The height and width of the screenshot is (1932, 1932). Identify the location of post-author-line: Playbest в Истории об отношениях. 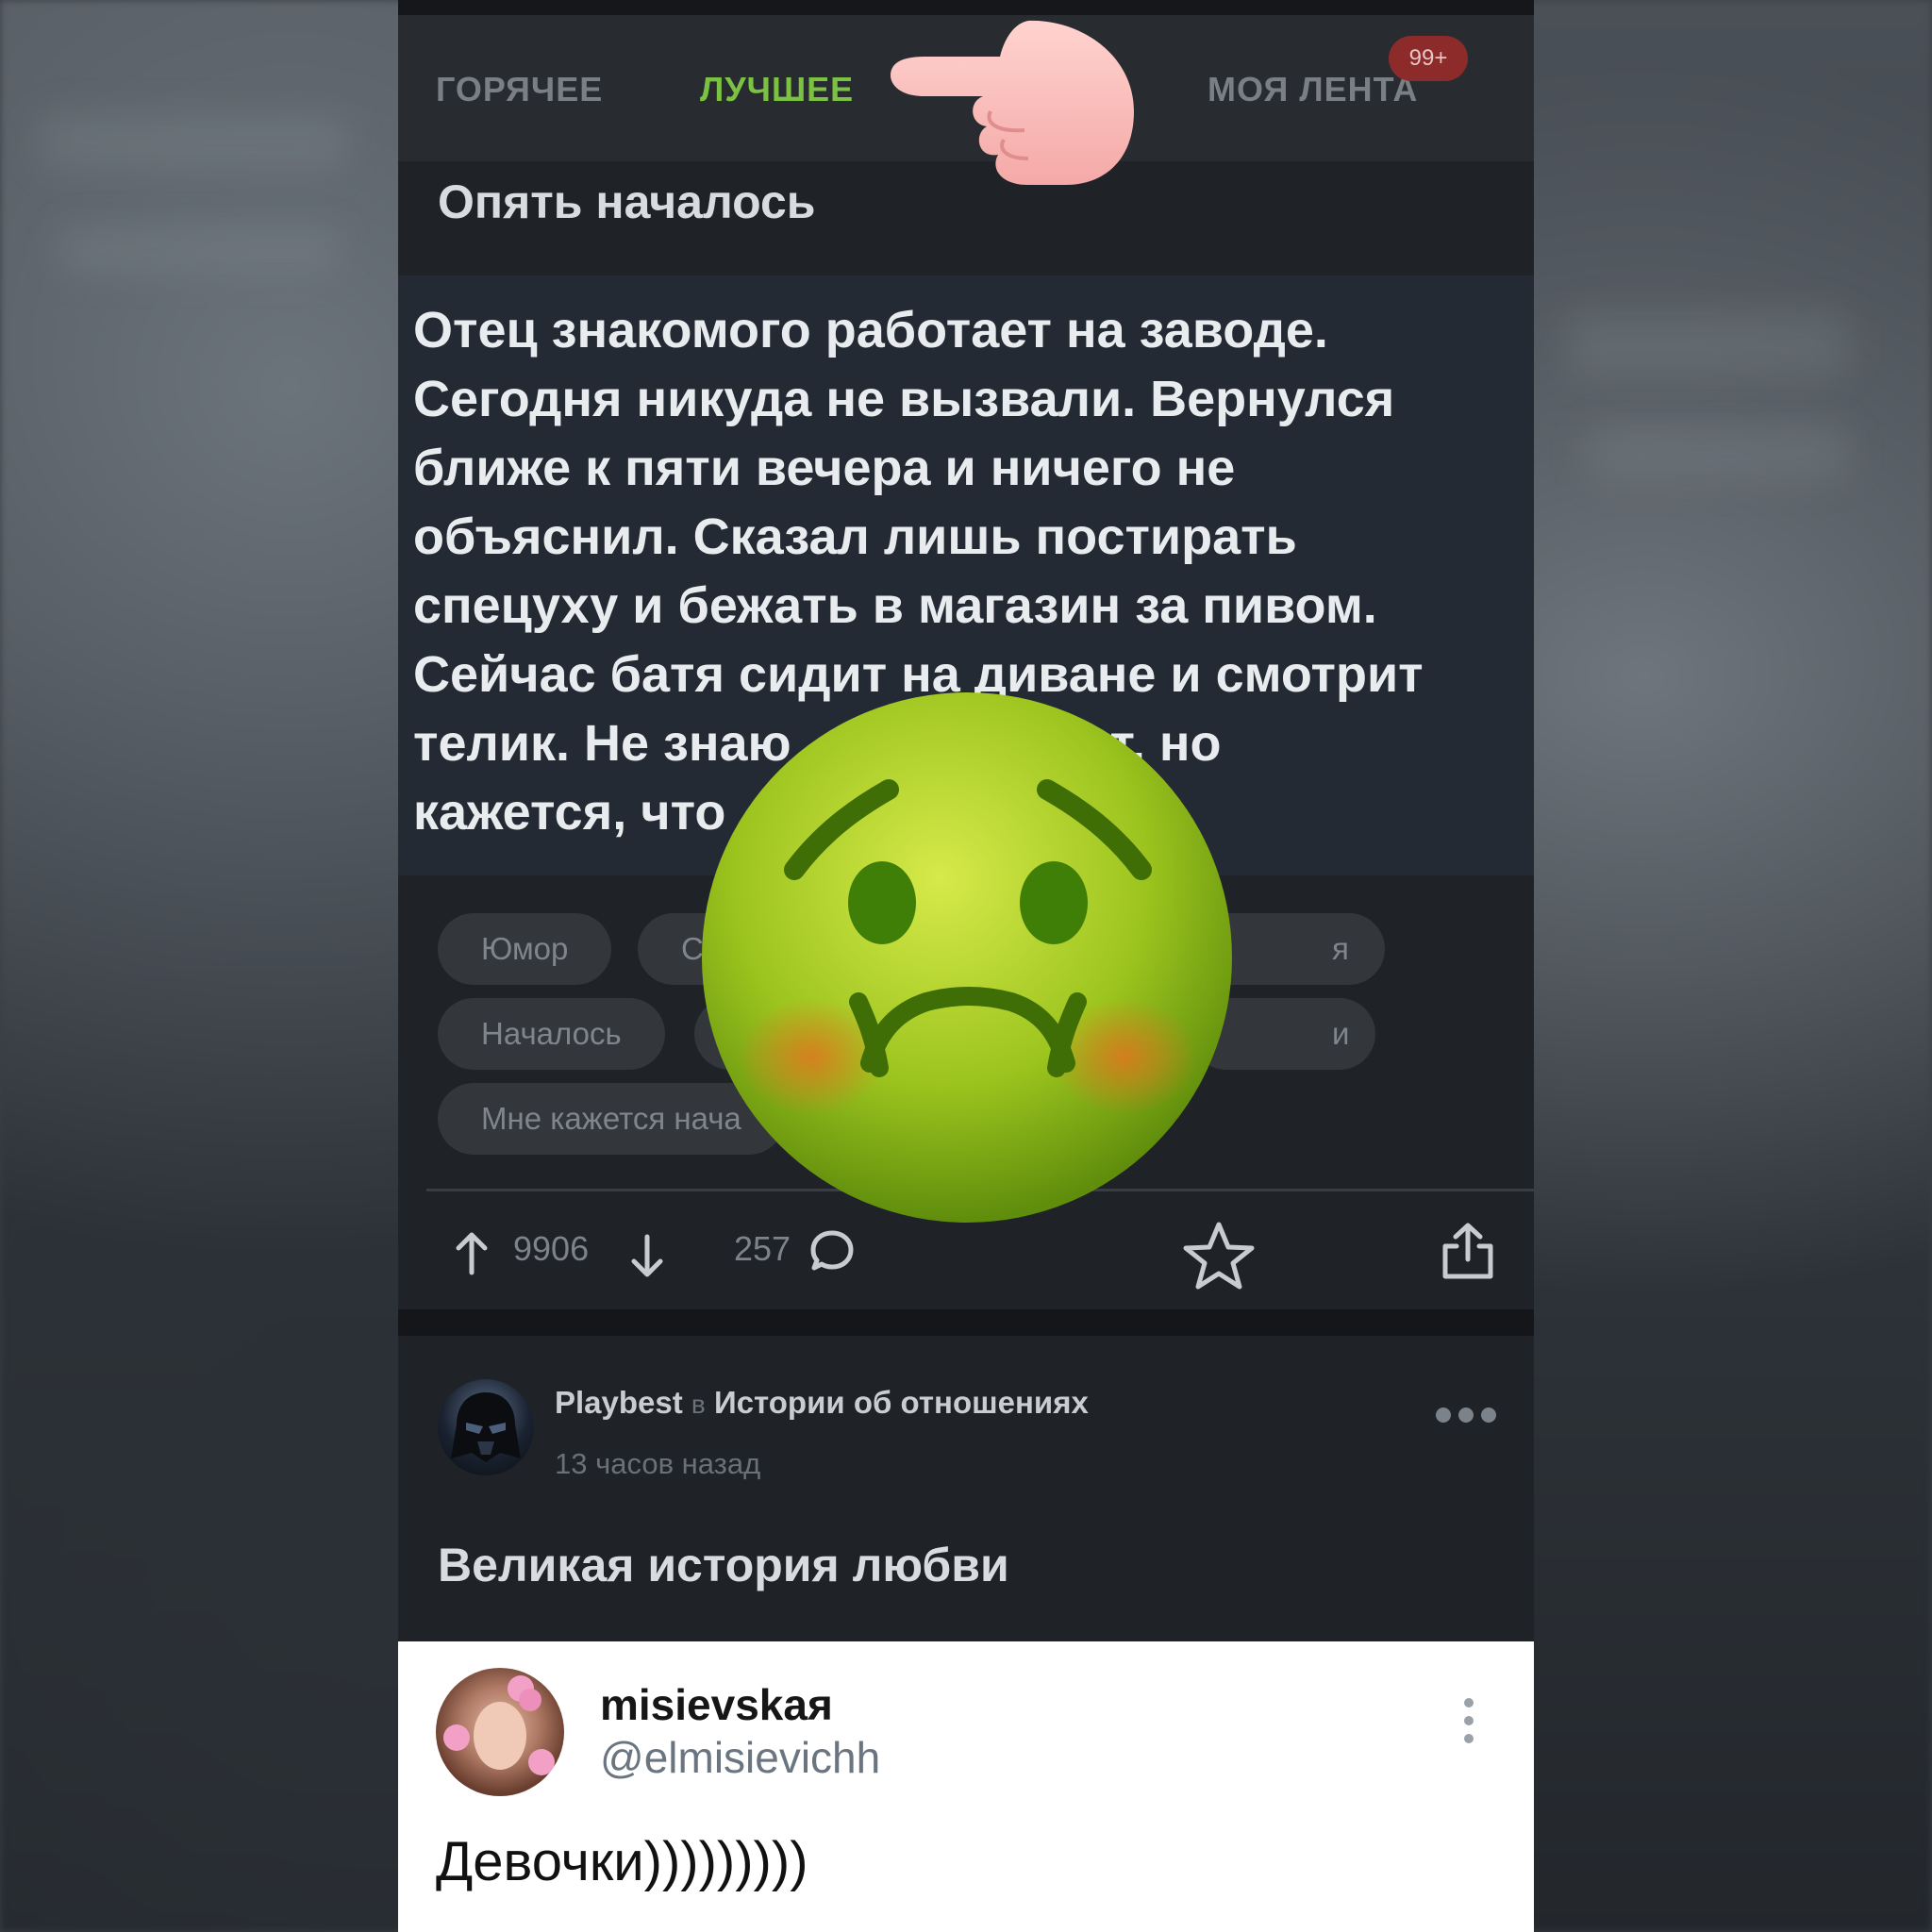
(822, 1403).